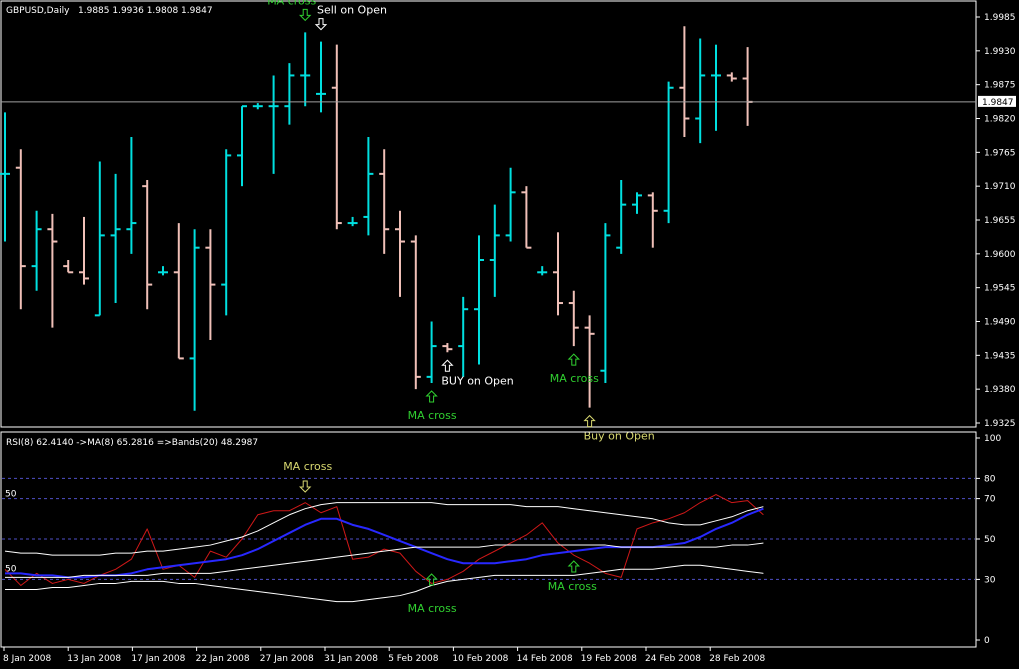 This screenshot has width=1019, height=669. What do you see at coordinates (145, 11) in the screenshot?
I see `price-ohlc-header: 1.9885 1.9936 1.9808 1.9847` at bounding box center [145, 11].